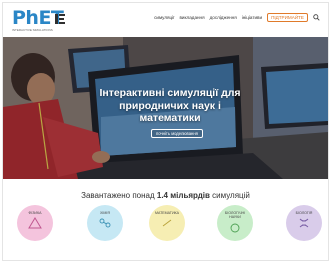 This screenshot has width=331, height=266. I want to click on stat-prefix: Завантажено понад, so click(119, 195).